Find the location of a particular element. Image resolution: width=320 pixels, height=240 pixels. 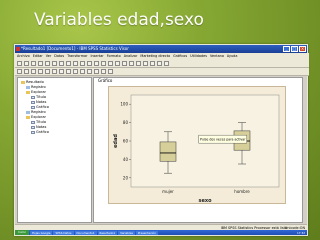

y-axis-label: edad is located at coordinates (116, 141).